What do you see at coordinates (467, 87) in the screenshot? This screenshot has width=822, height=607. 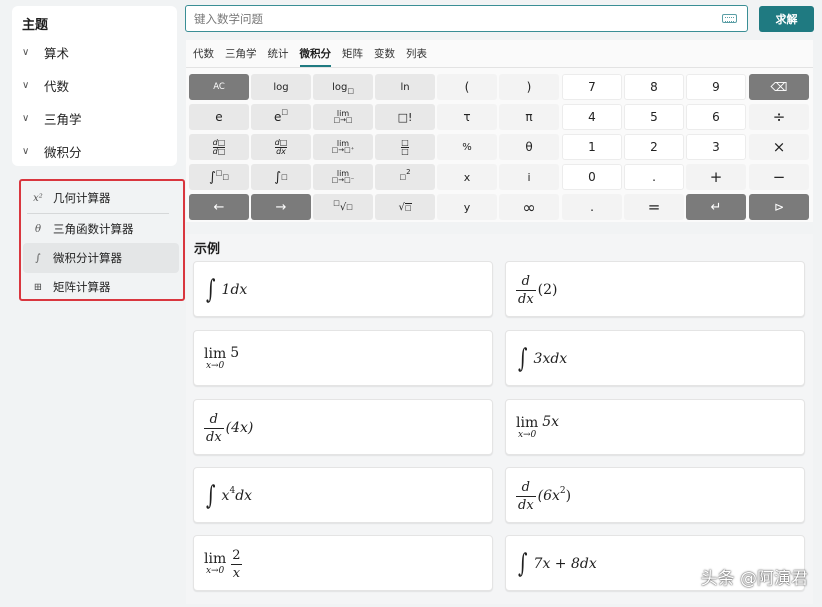 I see `key-left-paren: (` at bounding box center [467, 87].